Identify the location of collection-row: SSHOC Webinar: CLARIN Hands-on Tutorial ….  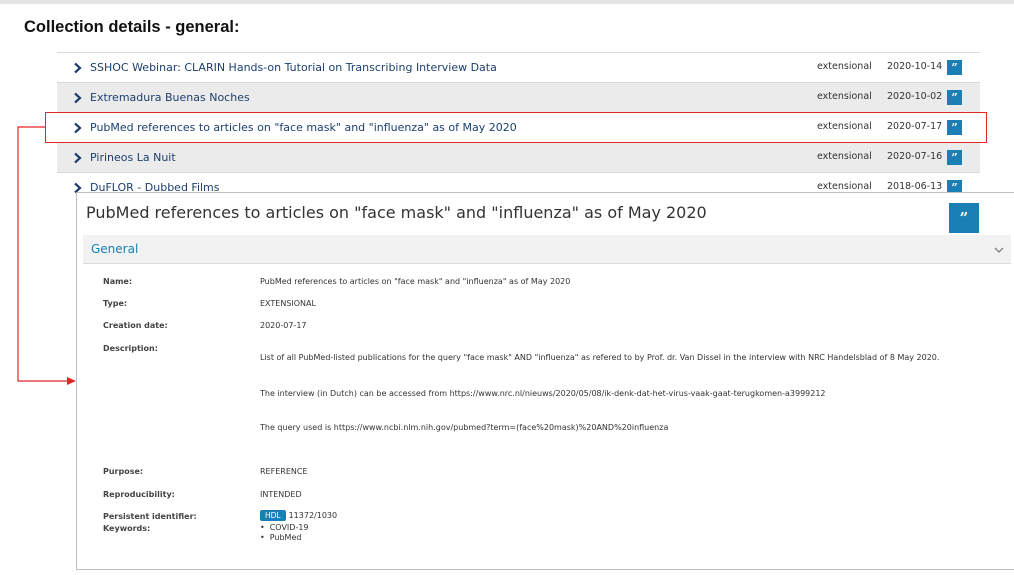
(518, 67).